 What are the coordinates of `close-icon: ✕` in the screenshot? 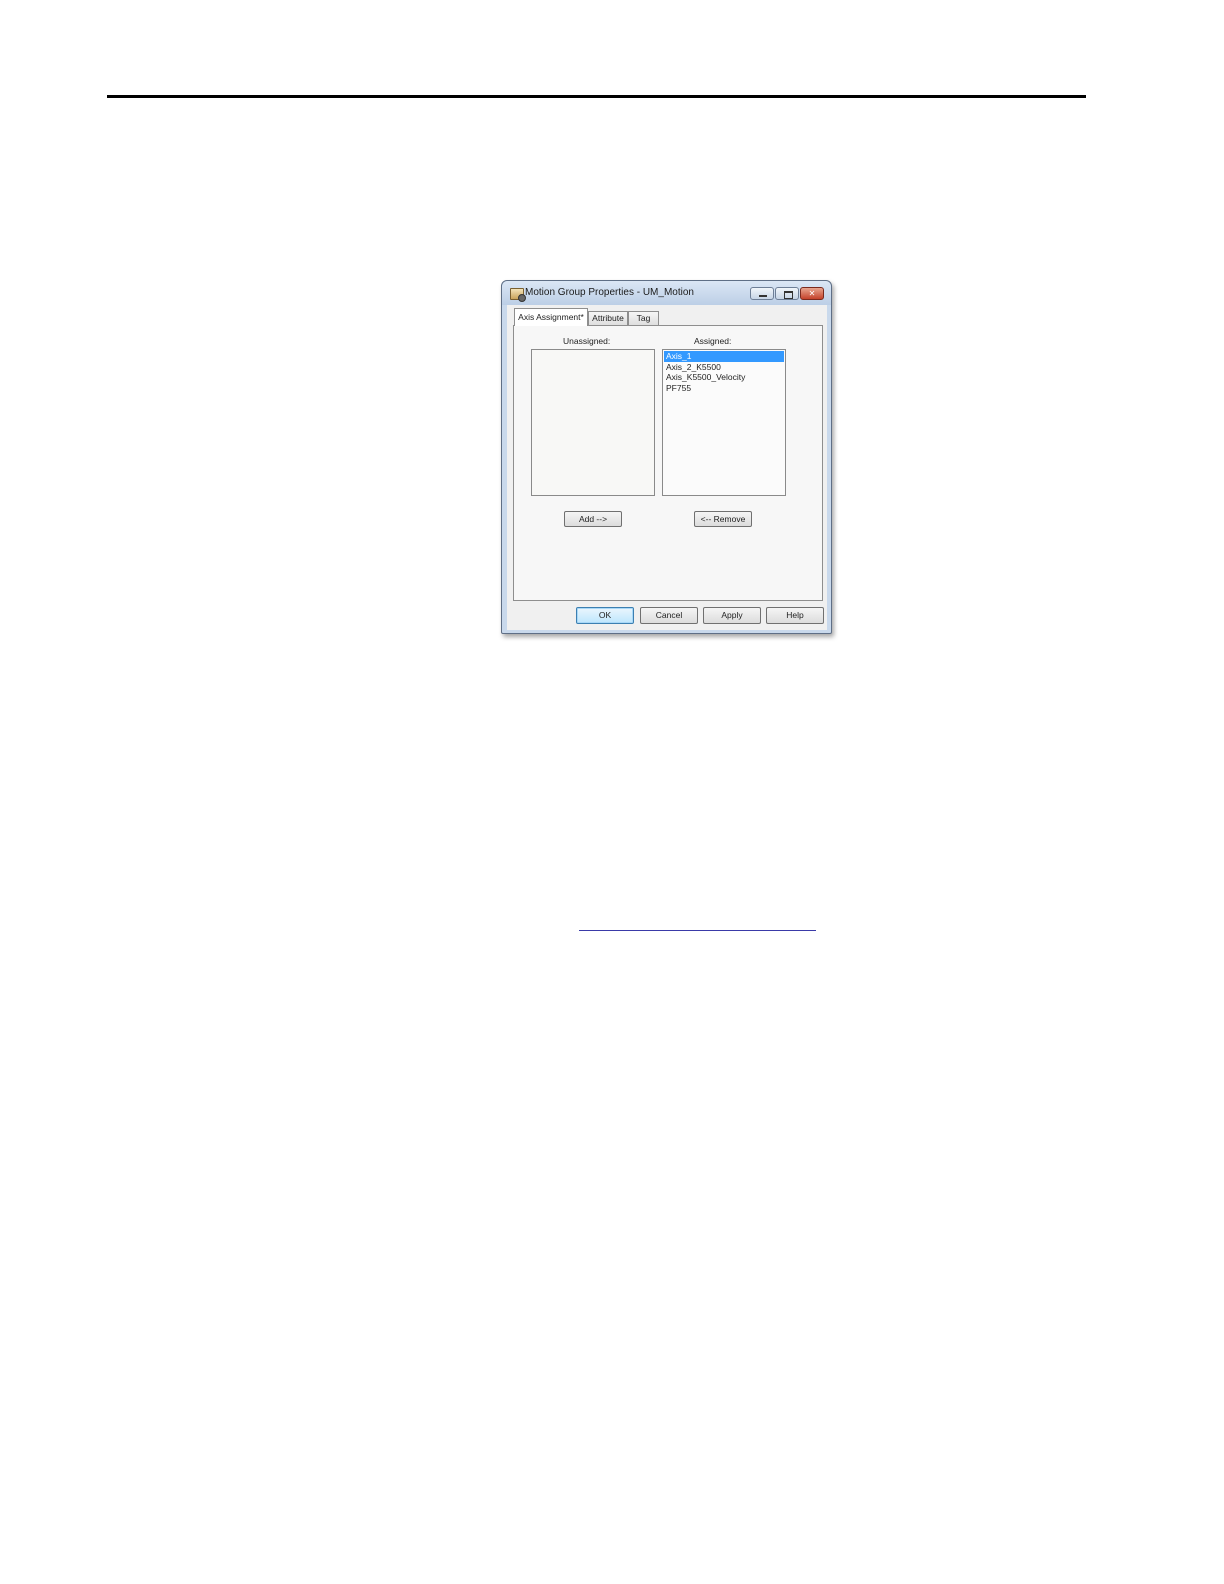 It's located at (812, 293).